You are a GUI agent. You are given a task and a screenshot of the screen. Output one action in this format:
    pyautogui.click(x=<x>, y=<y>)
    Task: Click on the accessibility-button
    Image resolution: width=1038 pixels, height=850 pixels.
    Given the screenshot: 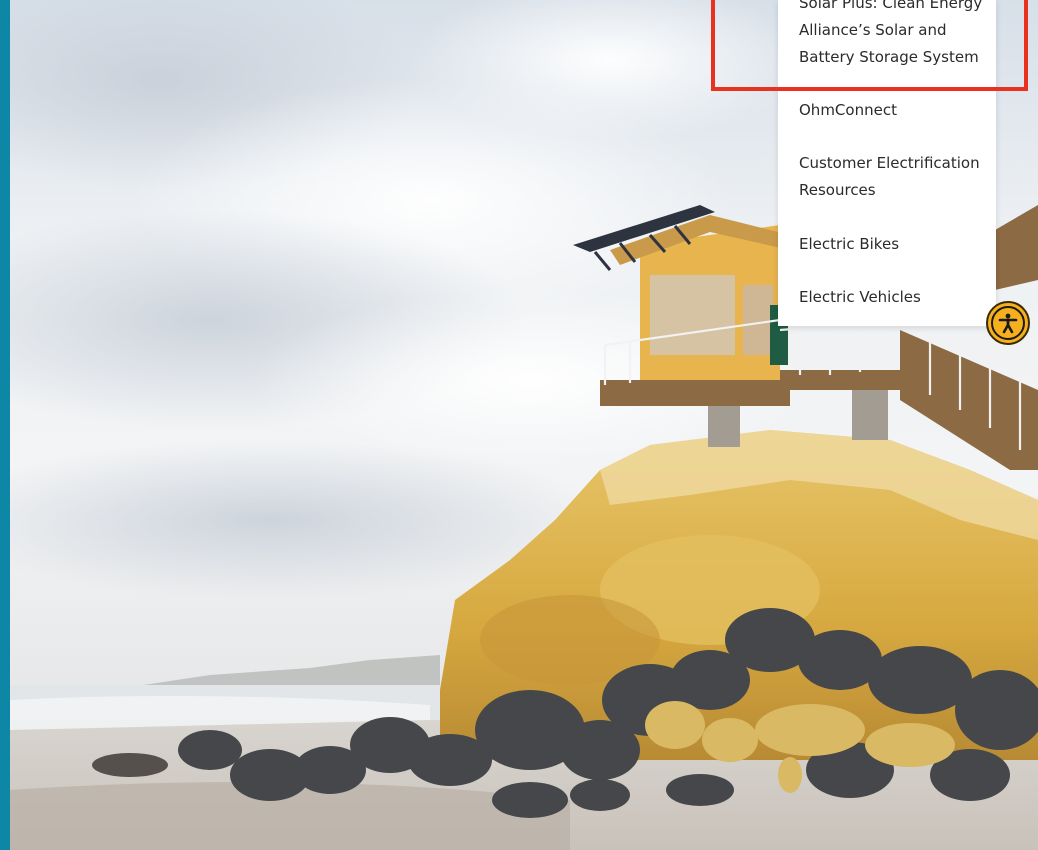 What is the action you would take?
    pyautogui.click(x=1008, y=323)
    